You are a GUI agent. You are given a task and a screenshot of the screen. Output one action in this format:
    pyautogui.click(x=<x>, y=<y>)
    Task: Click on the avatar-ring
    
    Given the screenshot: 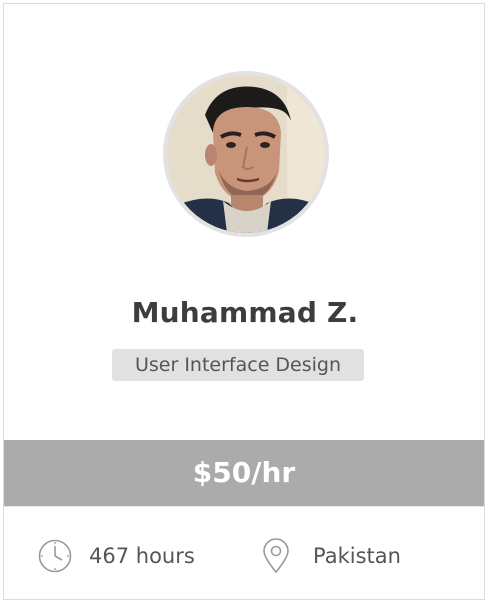 What is the action you would take?
    pyautogui.click(x=246, y=154)
    